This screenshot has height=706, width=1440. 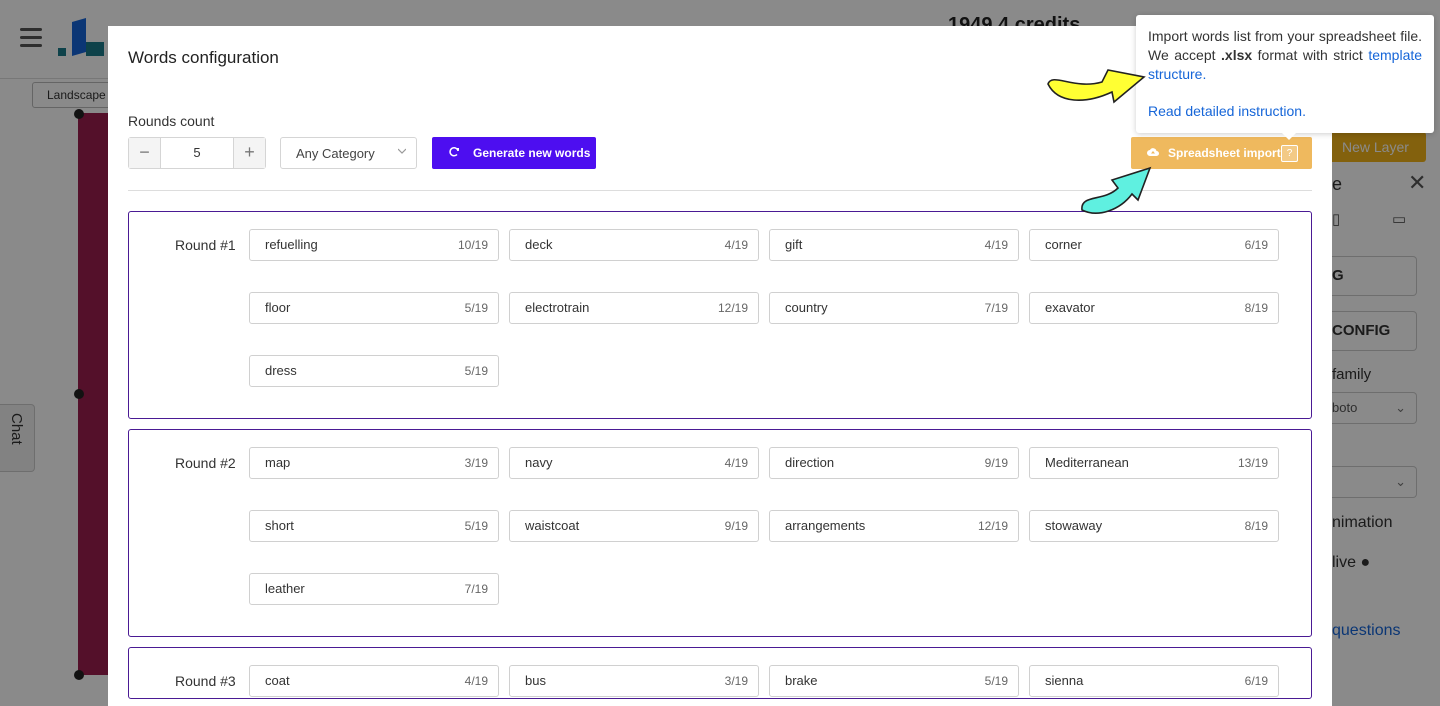 I want to click on word-text: Mediterranean, so click(x=1087, y=462).